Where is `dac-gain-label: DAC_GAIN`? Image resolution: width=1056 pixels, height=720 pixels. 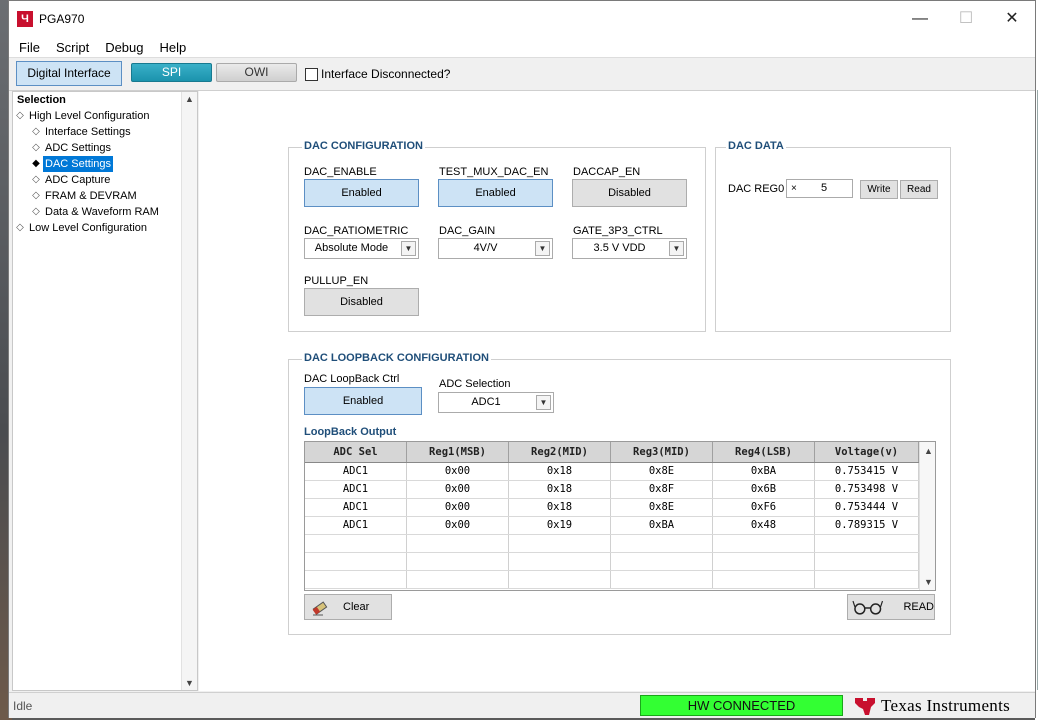
dac-gain-label: DAC_GAIN is located at coordinates (467, 231).